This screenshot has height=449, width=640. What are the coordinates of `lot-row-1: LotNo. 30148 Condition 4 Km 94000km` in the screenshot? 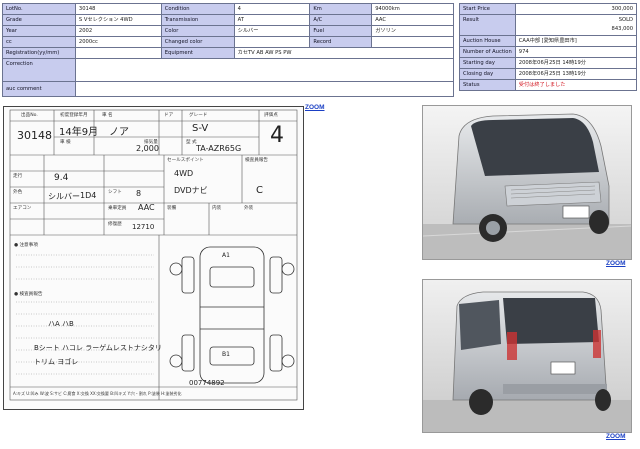 It's located at (228, 9).